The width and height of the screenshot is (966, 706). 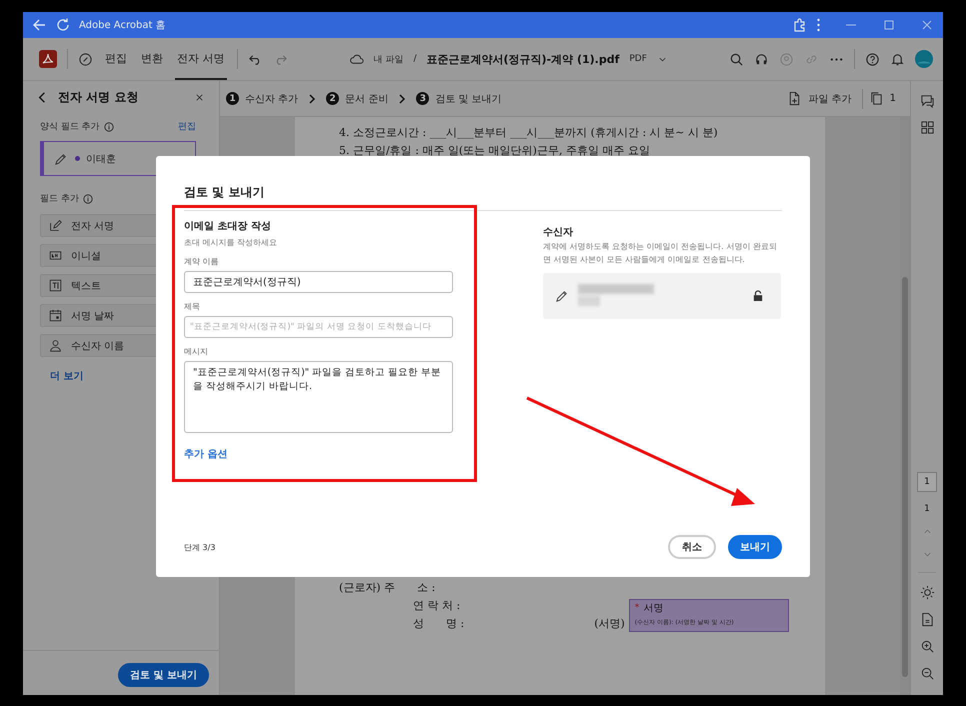 What do you see at coordinates (637, 608) in the screenshot?
I see `required-mark: *` at bounding box center [637, 608].